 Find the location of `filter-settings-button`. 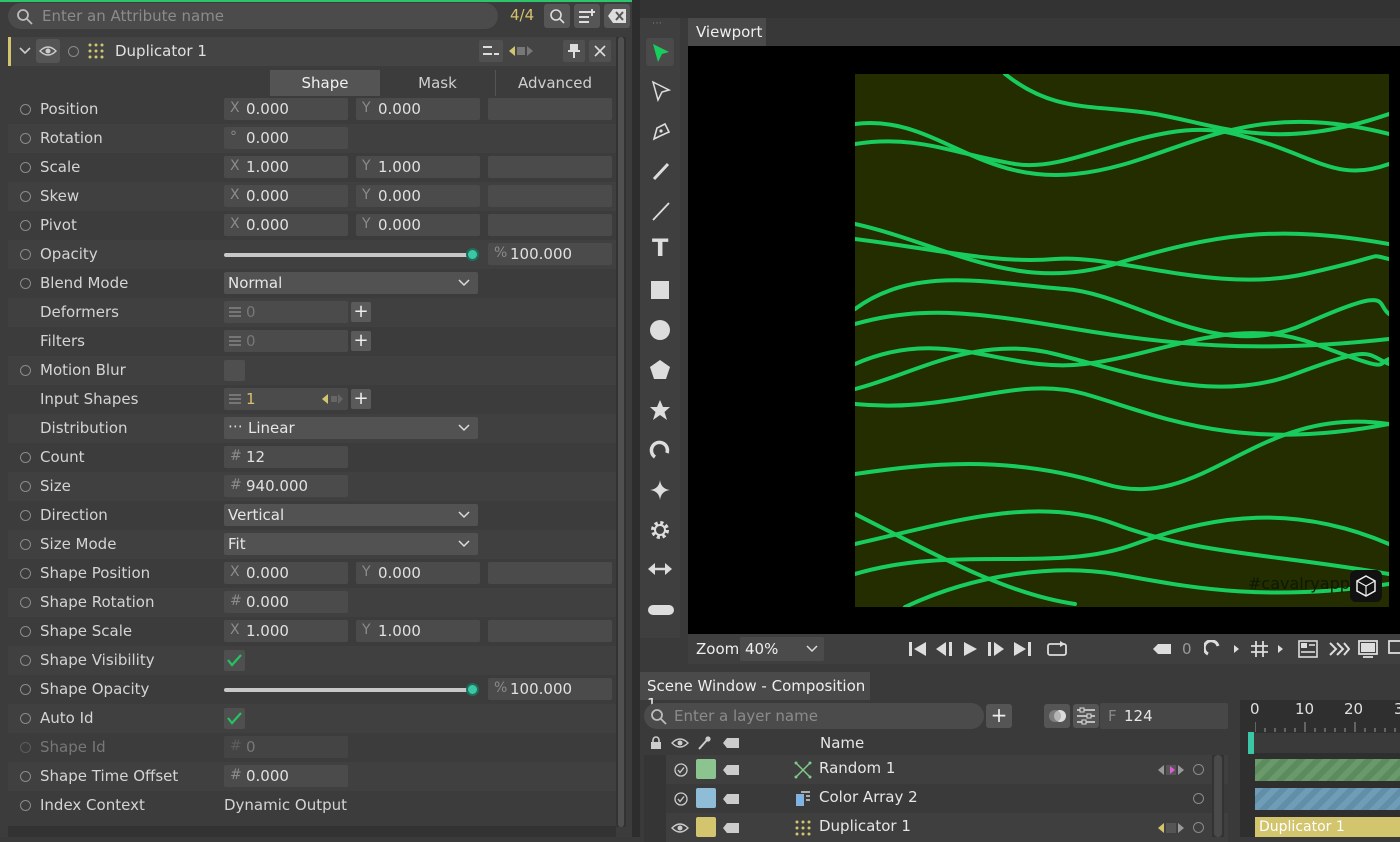

filter-settings-button is located at coordinates (1086, 716).